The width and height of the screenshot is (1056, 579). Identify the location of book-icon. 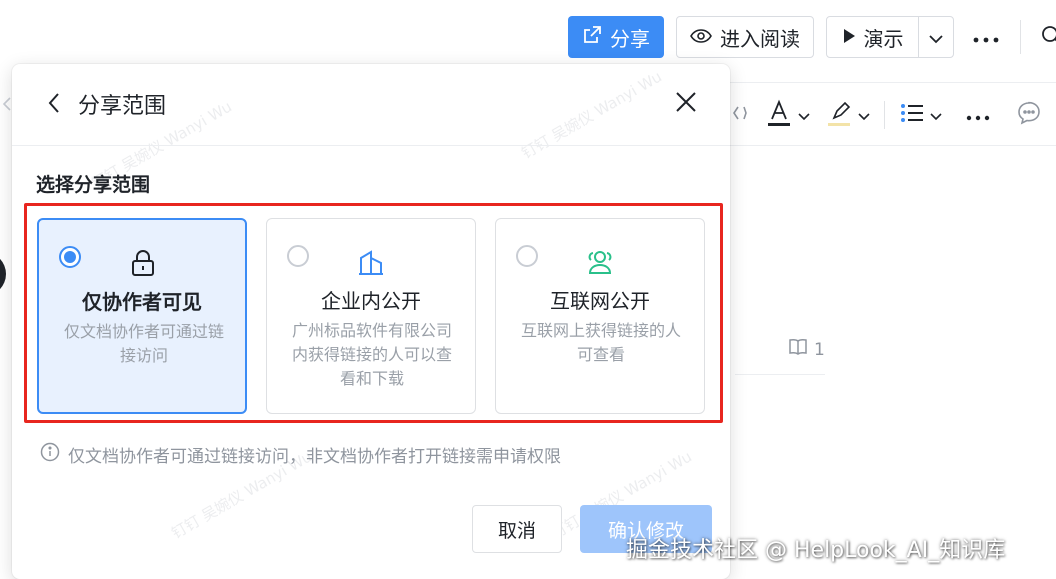
(798, 349).